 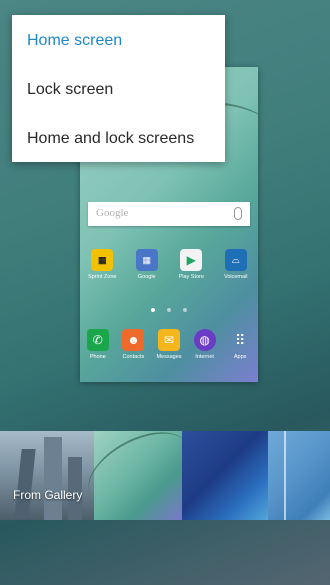 I want to click on google-search-bar: Google, so click(x=169, y=214).